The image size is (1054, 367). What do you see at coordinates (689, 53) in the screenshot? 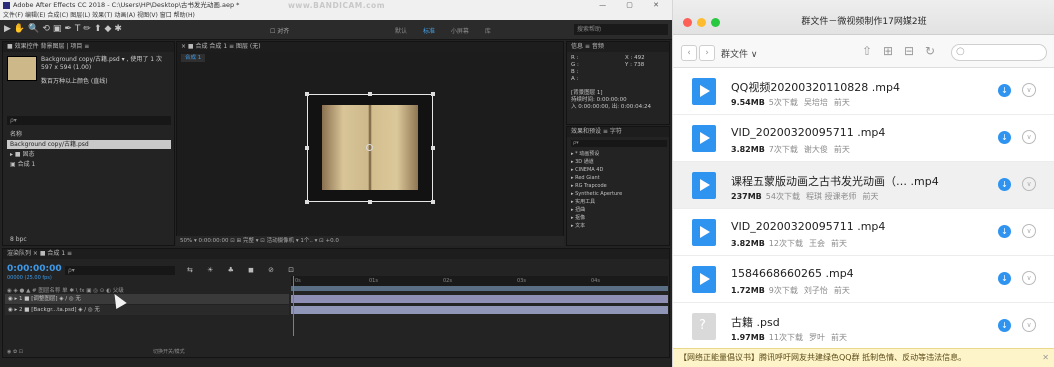
I see `back-button: ‹` at bounding box center [689, 53].